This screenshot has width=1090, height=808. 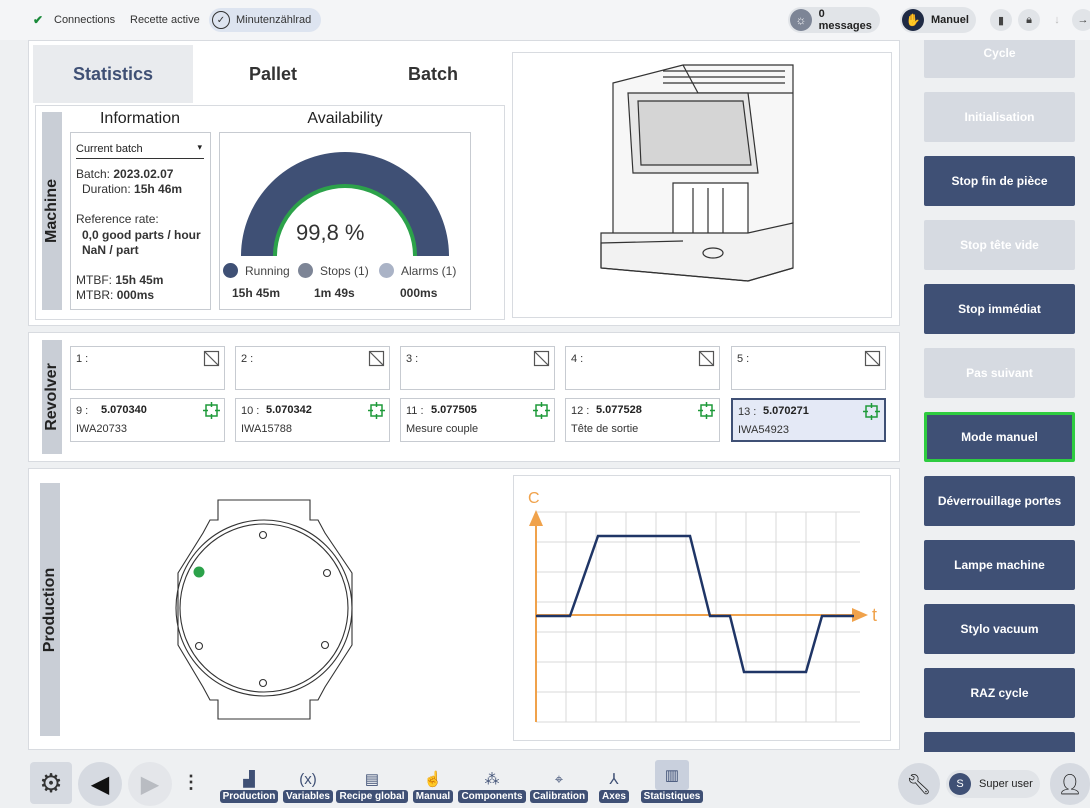 What do you see at coordinates (999, 742) in the screenshot?
I see `action-button-12: D` at bounding box center [999, 742].